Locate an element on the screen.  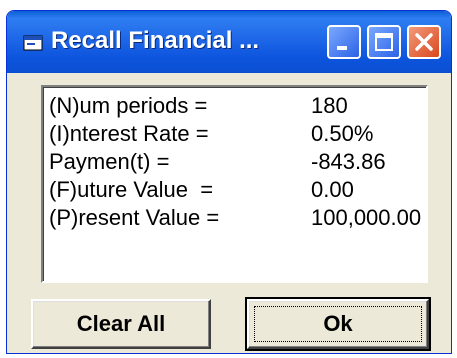
close-button is located at coordinates (424, 42).